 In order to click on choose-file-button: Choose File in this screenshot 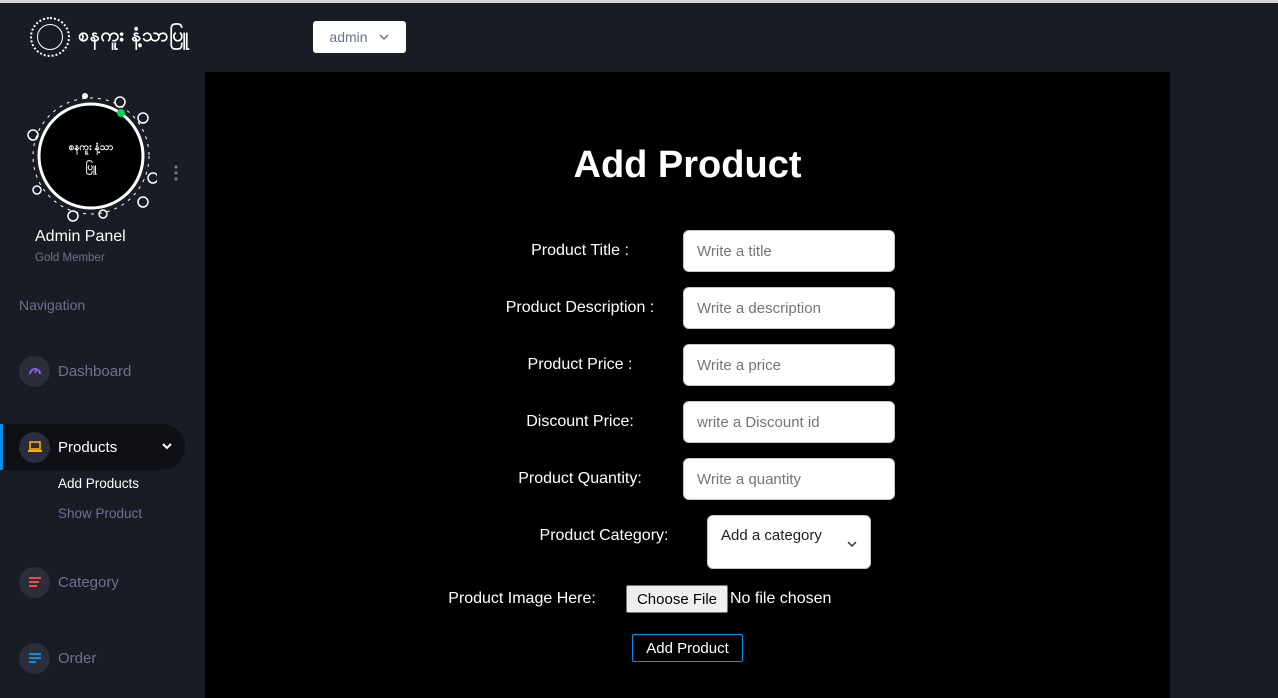, I will do `click(677, 599)`.